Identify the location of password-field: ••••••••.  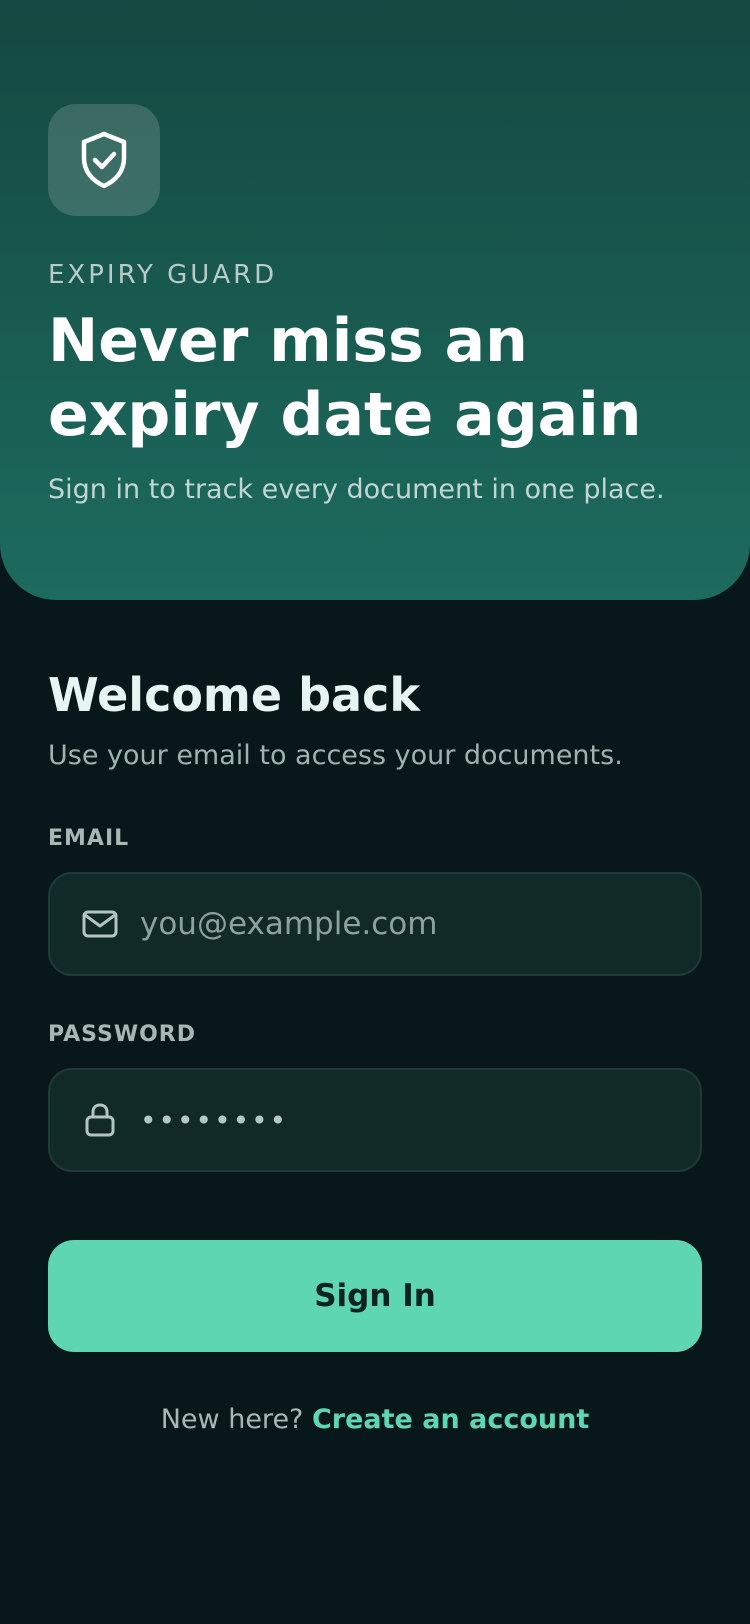
(375, 1120).